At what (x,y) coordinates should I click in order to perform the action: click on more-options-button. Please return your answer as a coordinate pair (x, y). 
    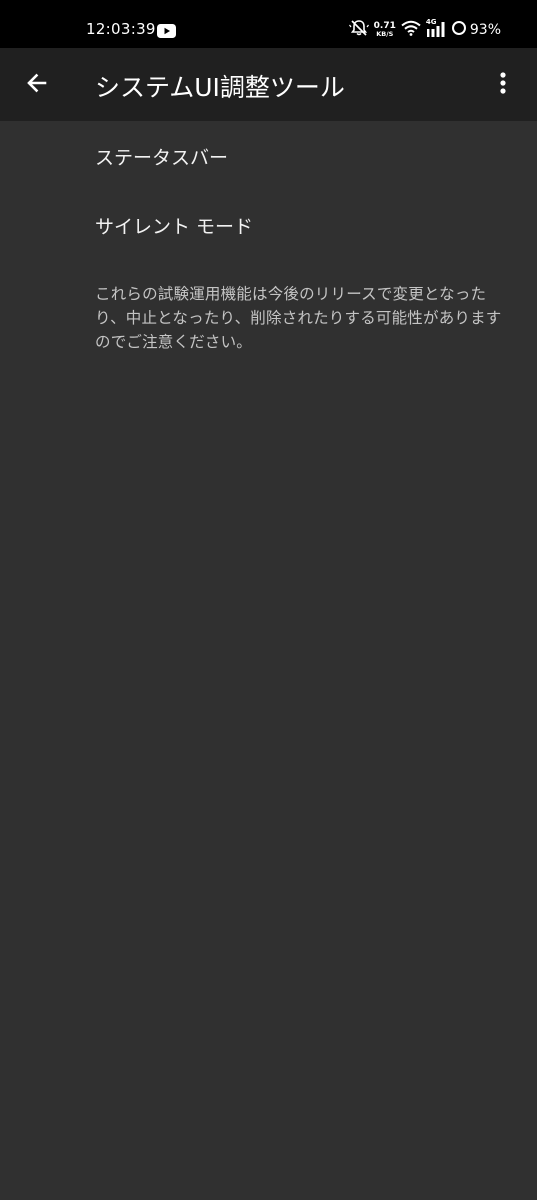
    Looking at the image, I should click on (503, 85).